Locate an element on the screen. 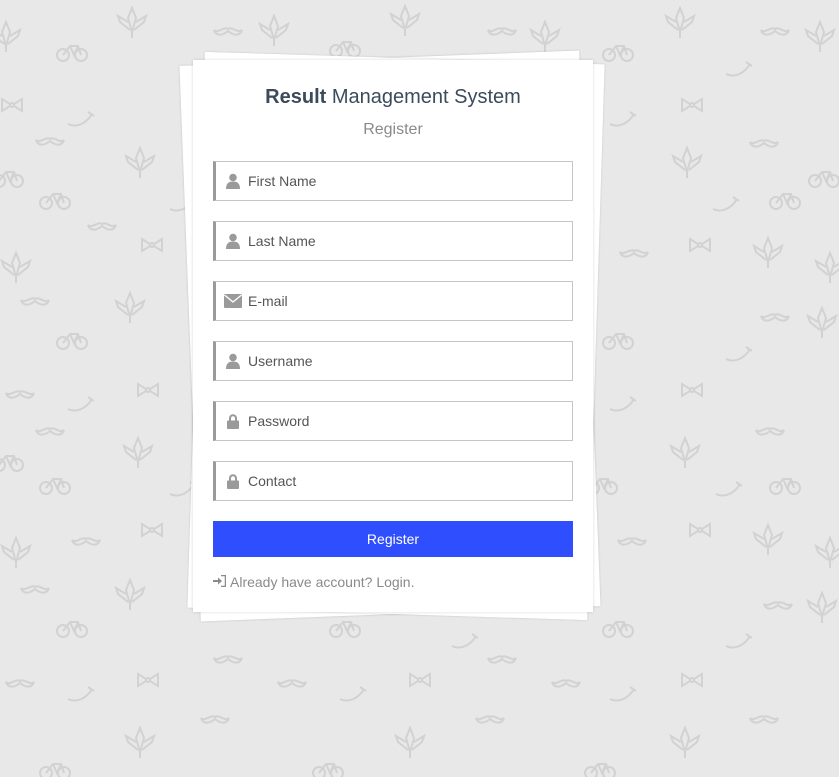 Image resolution: width=839 pixels, height=777 pixels. title-rest: Management System is located at coordinates (423, 97).